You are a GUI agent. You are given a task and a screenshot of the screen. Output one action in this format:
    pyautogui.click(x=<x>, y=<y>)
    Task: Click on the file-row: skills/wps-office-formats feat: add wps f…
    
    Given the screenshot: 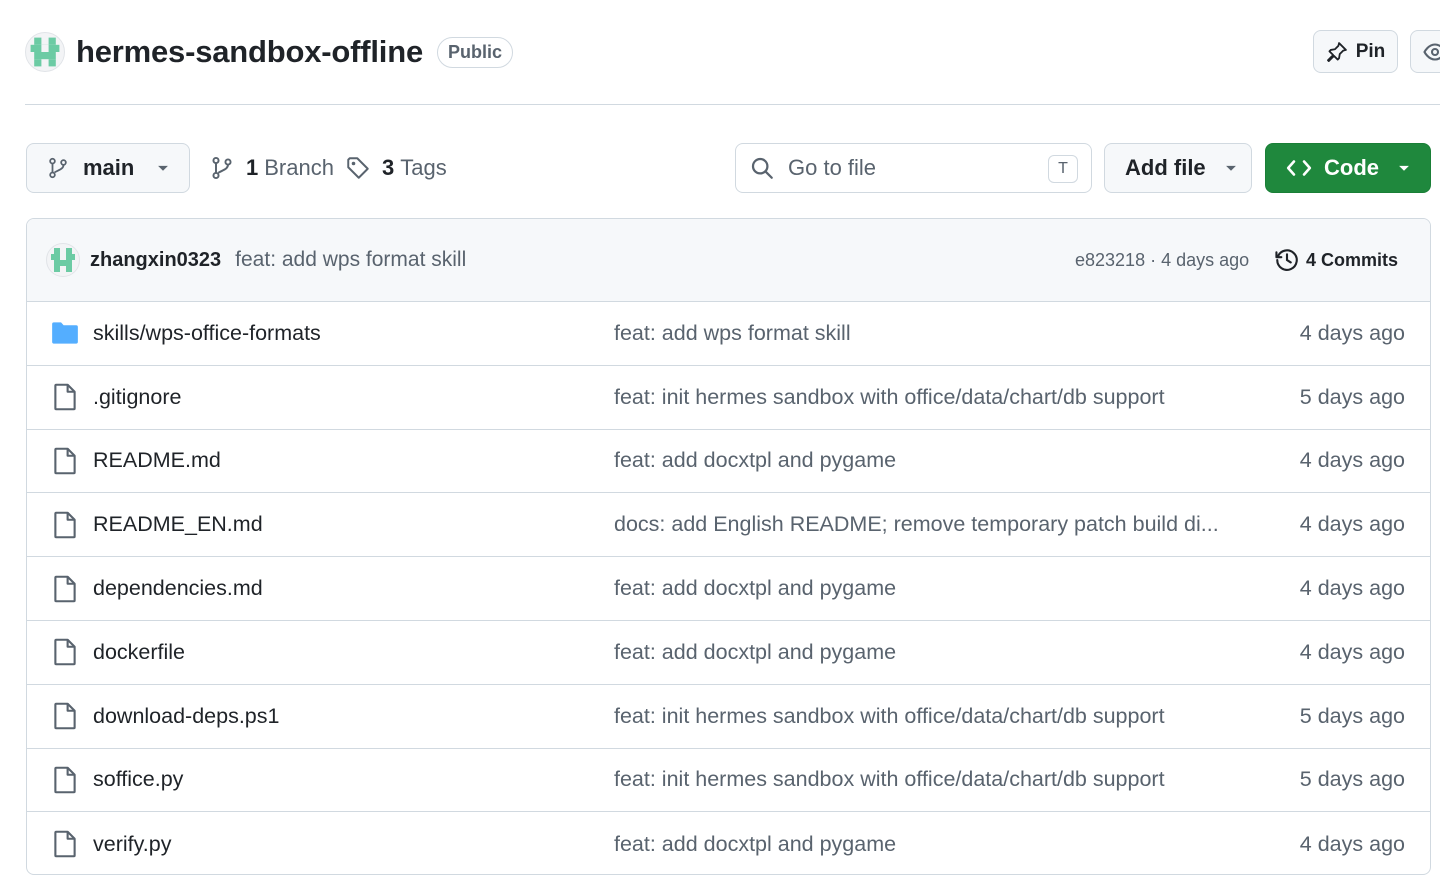 What is the action you would take?
    pyautogui.click(x=728, y=334)
    